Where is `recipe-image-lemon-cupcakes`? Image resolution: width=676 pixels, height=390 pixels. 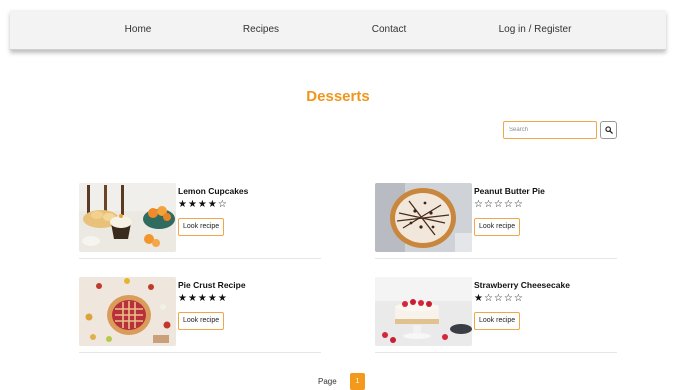 recipe-image-lemon-cupcakes is located at coordinates (127, 217).